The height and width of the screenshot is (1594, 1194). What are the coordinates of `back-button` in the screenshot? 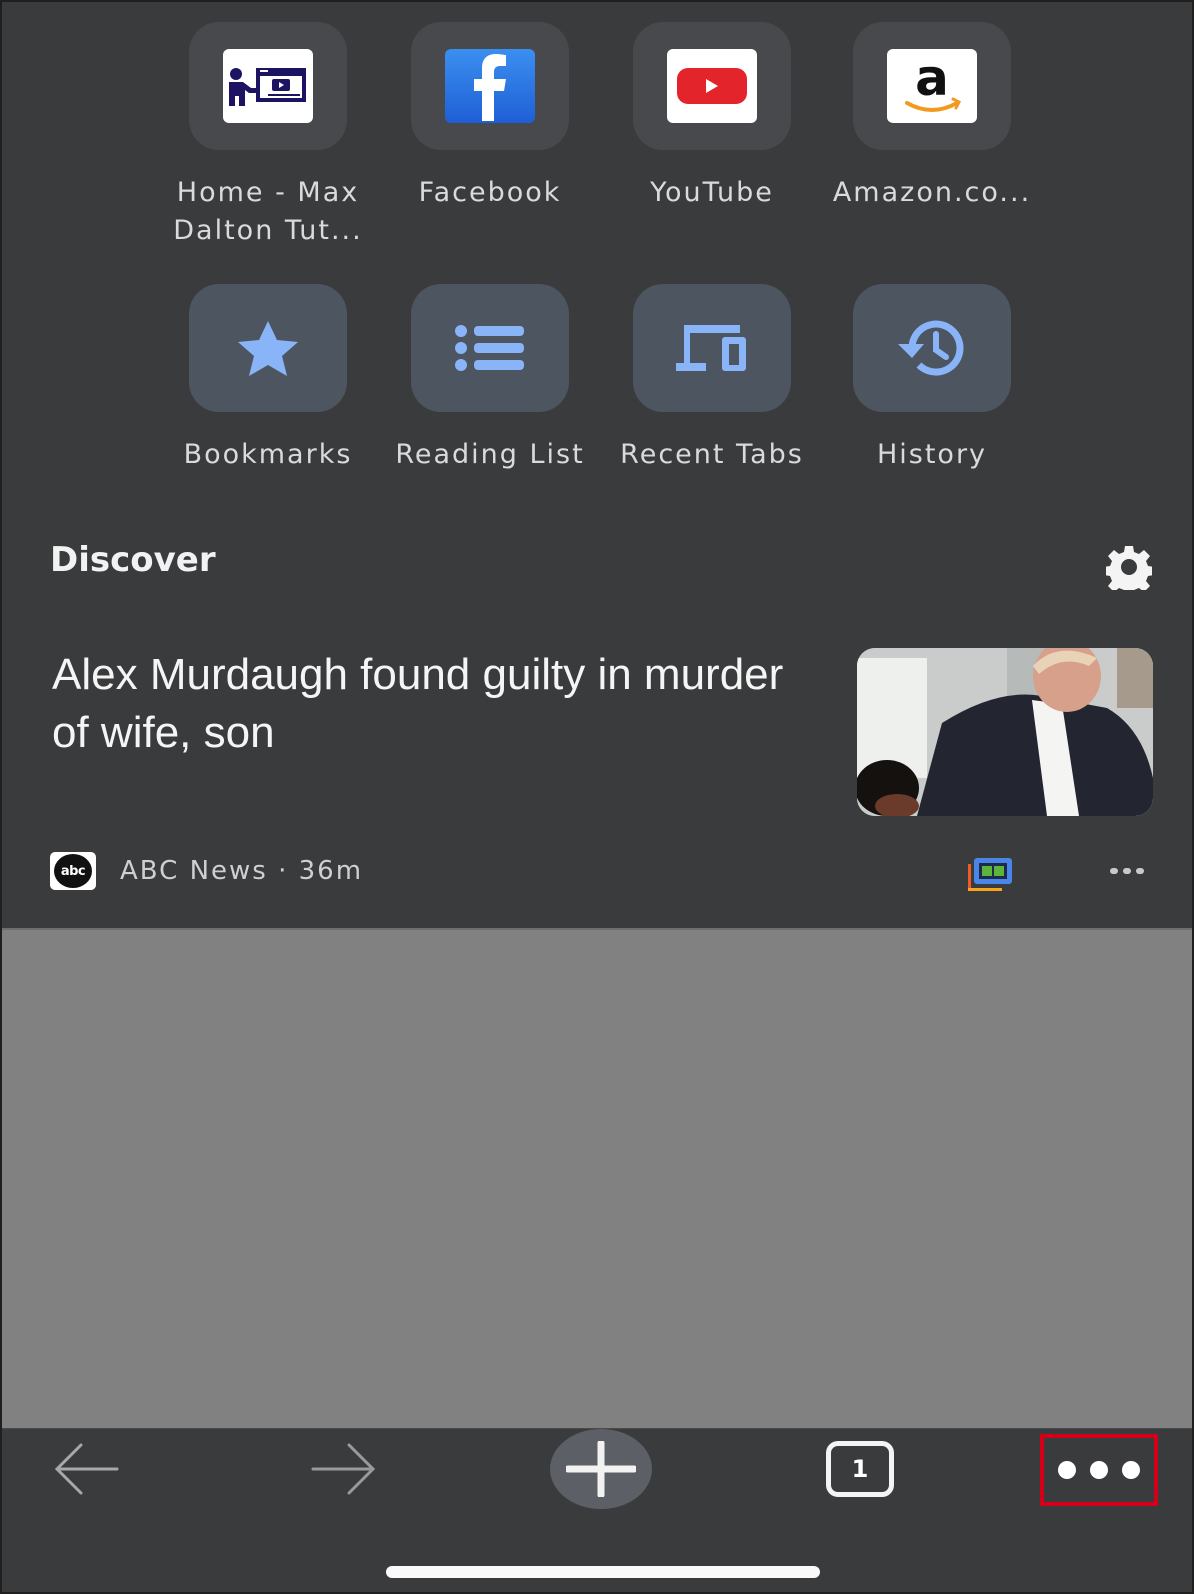 It's located at (86, 1469).